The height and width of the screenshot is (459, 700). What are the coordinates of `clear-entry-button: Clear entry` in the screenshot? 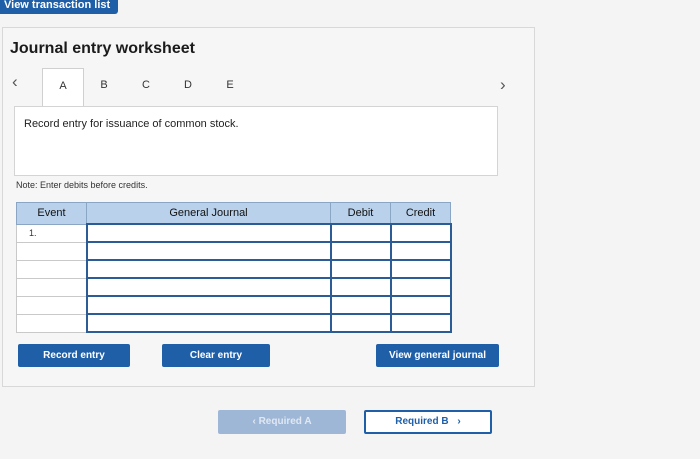 It's located at (216, 355).